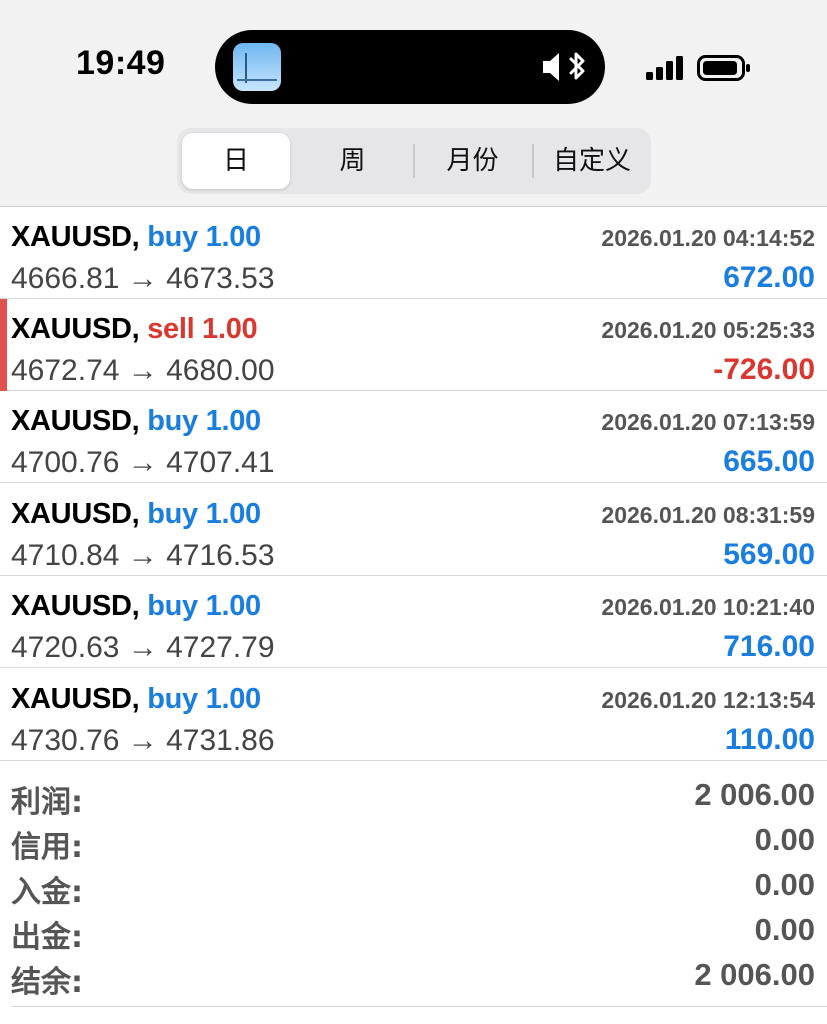 This screenshot has height=1024, width=827. Describe the element at coordinates (143, 647) in the screenshot. I see `trade-prices: 4720.63 → 4727.79` at that location.